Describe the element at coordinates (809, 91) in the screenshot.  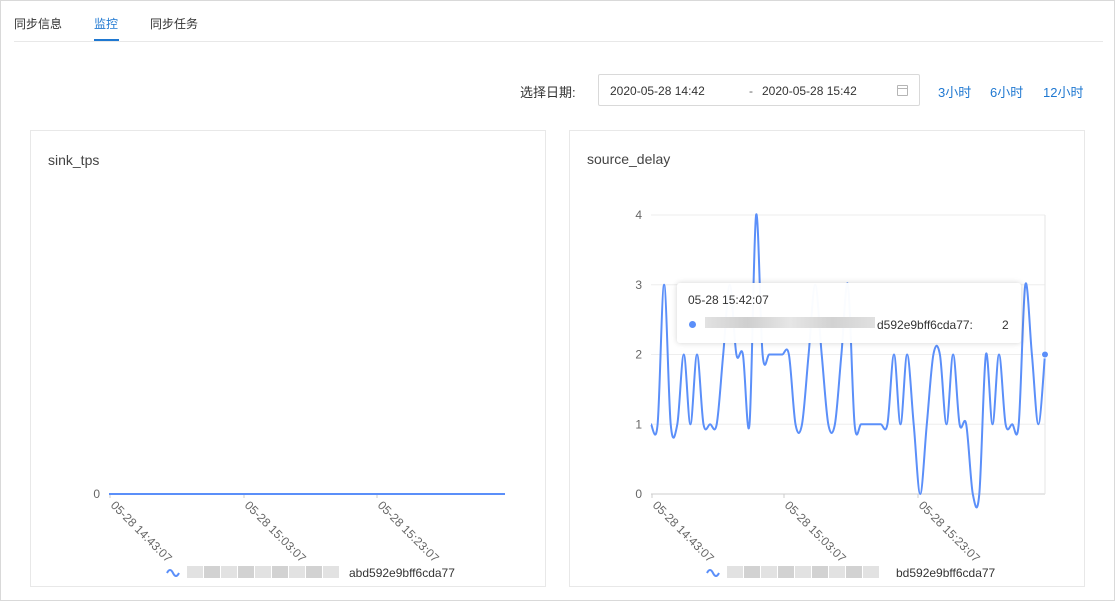
I see `end-date-input: 2020-05-28 15:42` at that location.